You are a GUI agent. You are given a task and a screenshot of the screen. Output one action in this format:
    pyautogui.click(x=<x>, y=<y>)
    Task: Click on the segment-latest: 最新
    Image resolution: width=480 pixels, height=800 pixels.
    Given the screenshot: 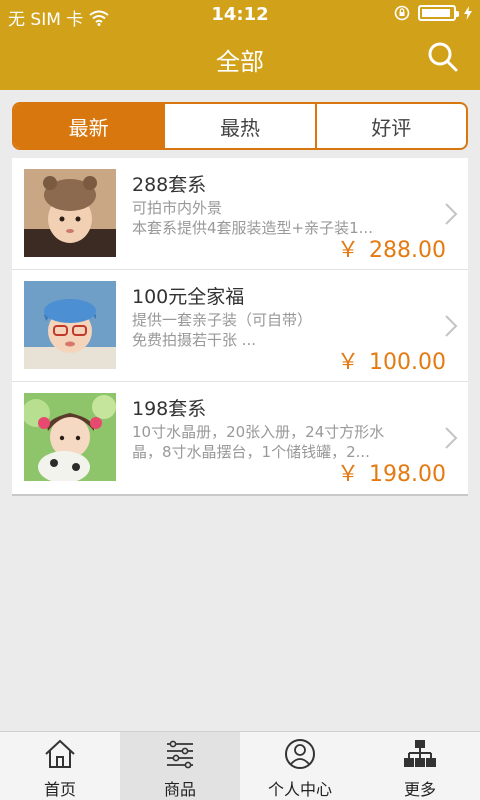 What is the action you would take?
    pyautogui.click(x=89, y=126)
    